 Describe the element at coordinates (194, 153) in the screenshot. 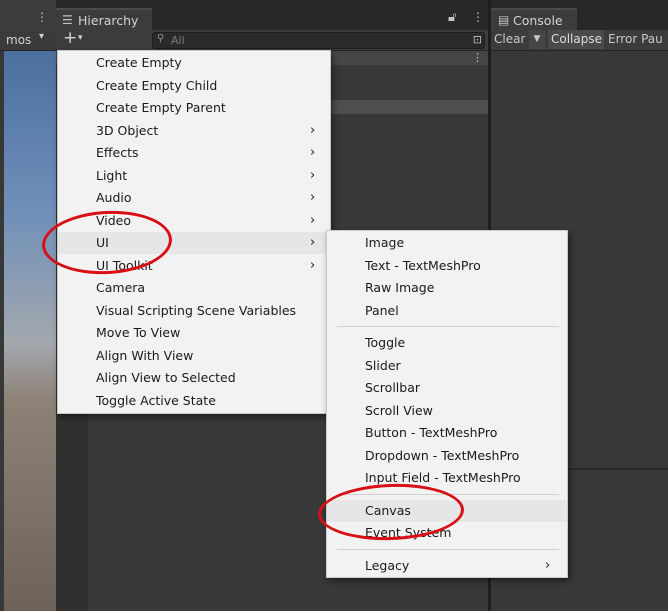

I see `menu-item-effects: Effects ›` at that location.